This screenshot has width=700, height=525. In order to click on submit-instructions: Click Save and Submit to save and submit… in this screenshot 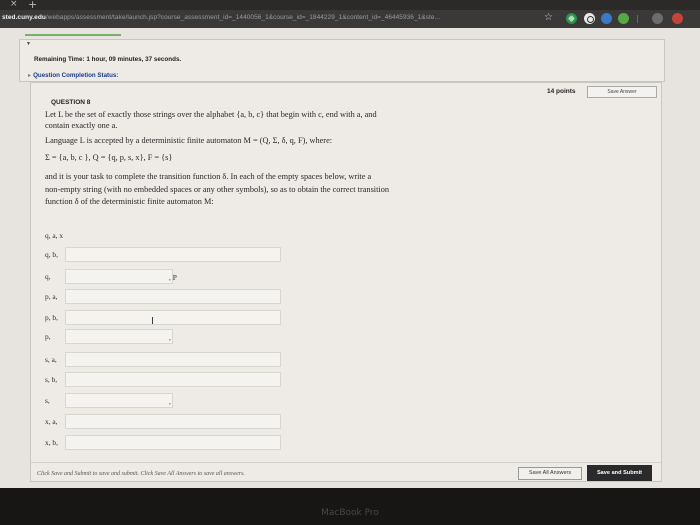, I will do `click(141, 474)`.